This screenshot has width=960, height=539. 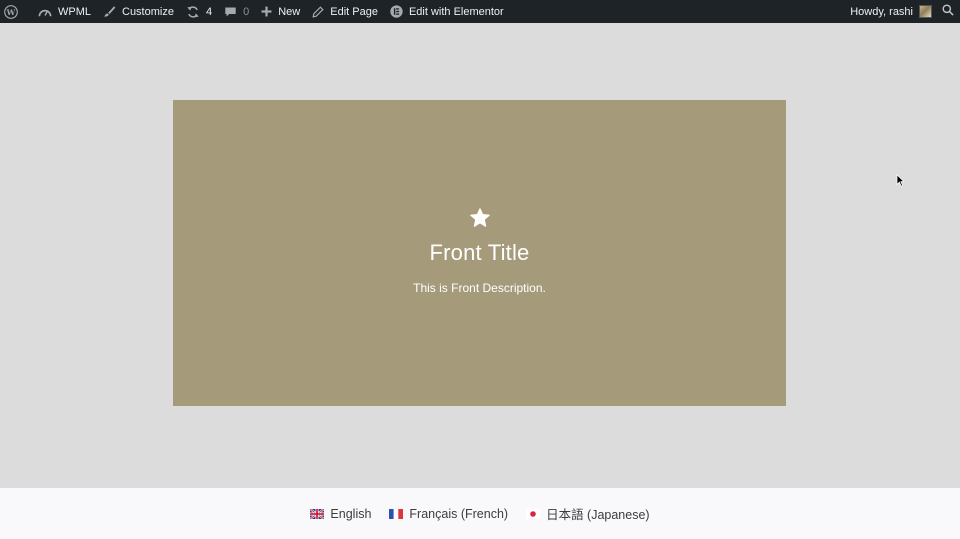 I want to click on edit-page-link: Edit Page, so click(x=345, y=11).